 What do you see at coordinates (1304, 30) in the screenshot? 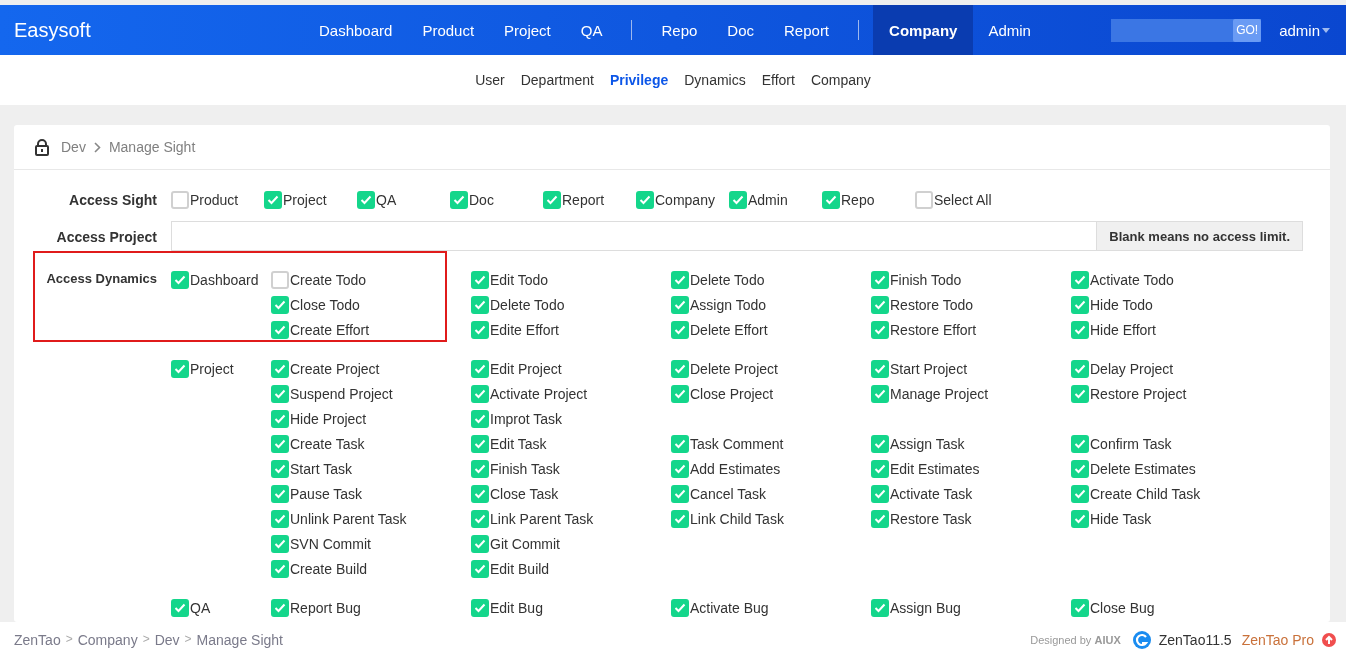
I see `user-menu: admin` at bounding box center [1304, 30].